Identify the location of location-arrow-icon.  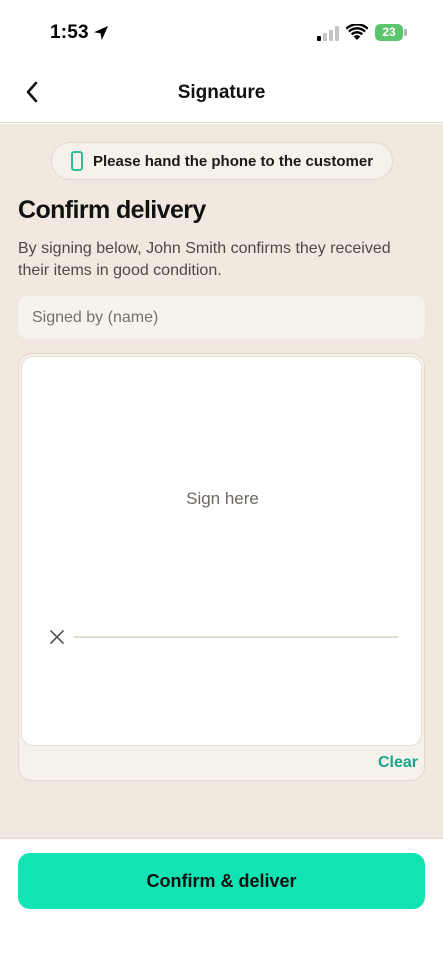
(101, 33).